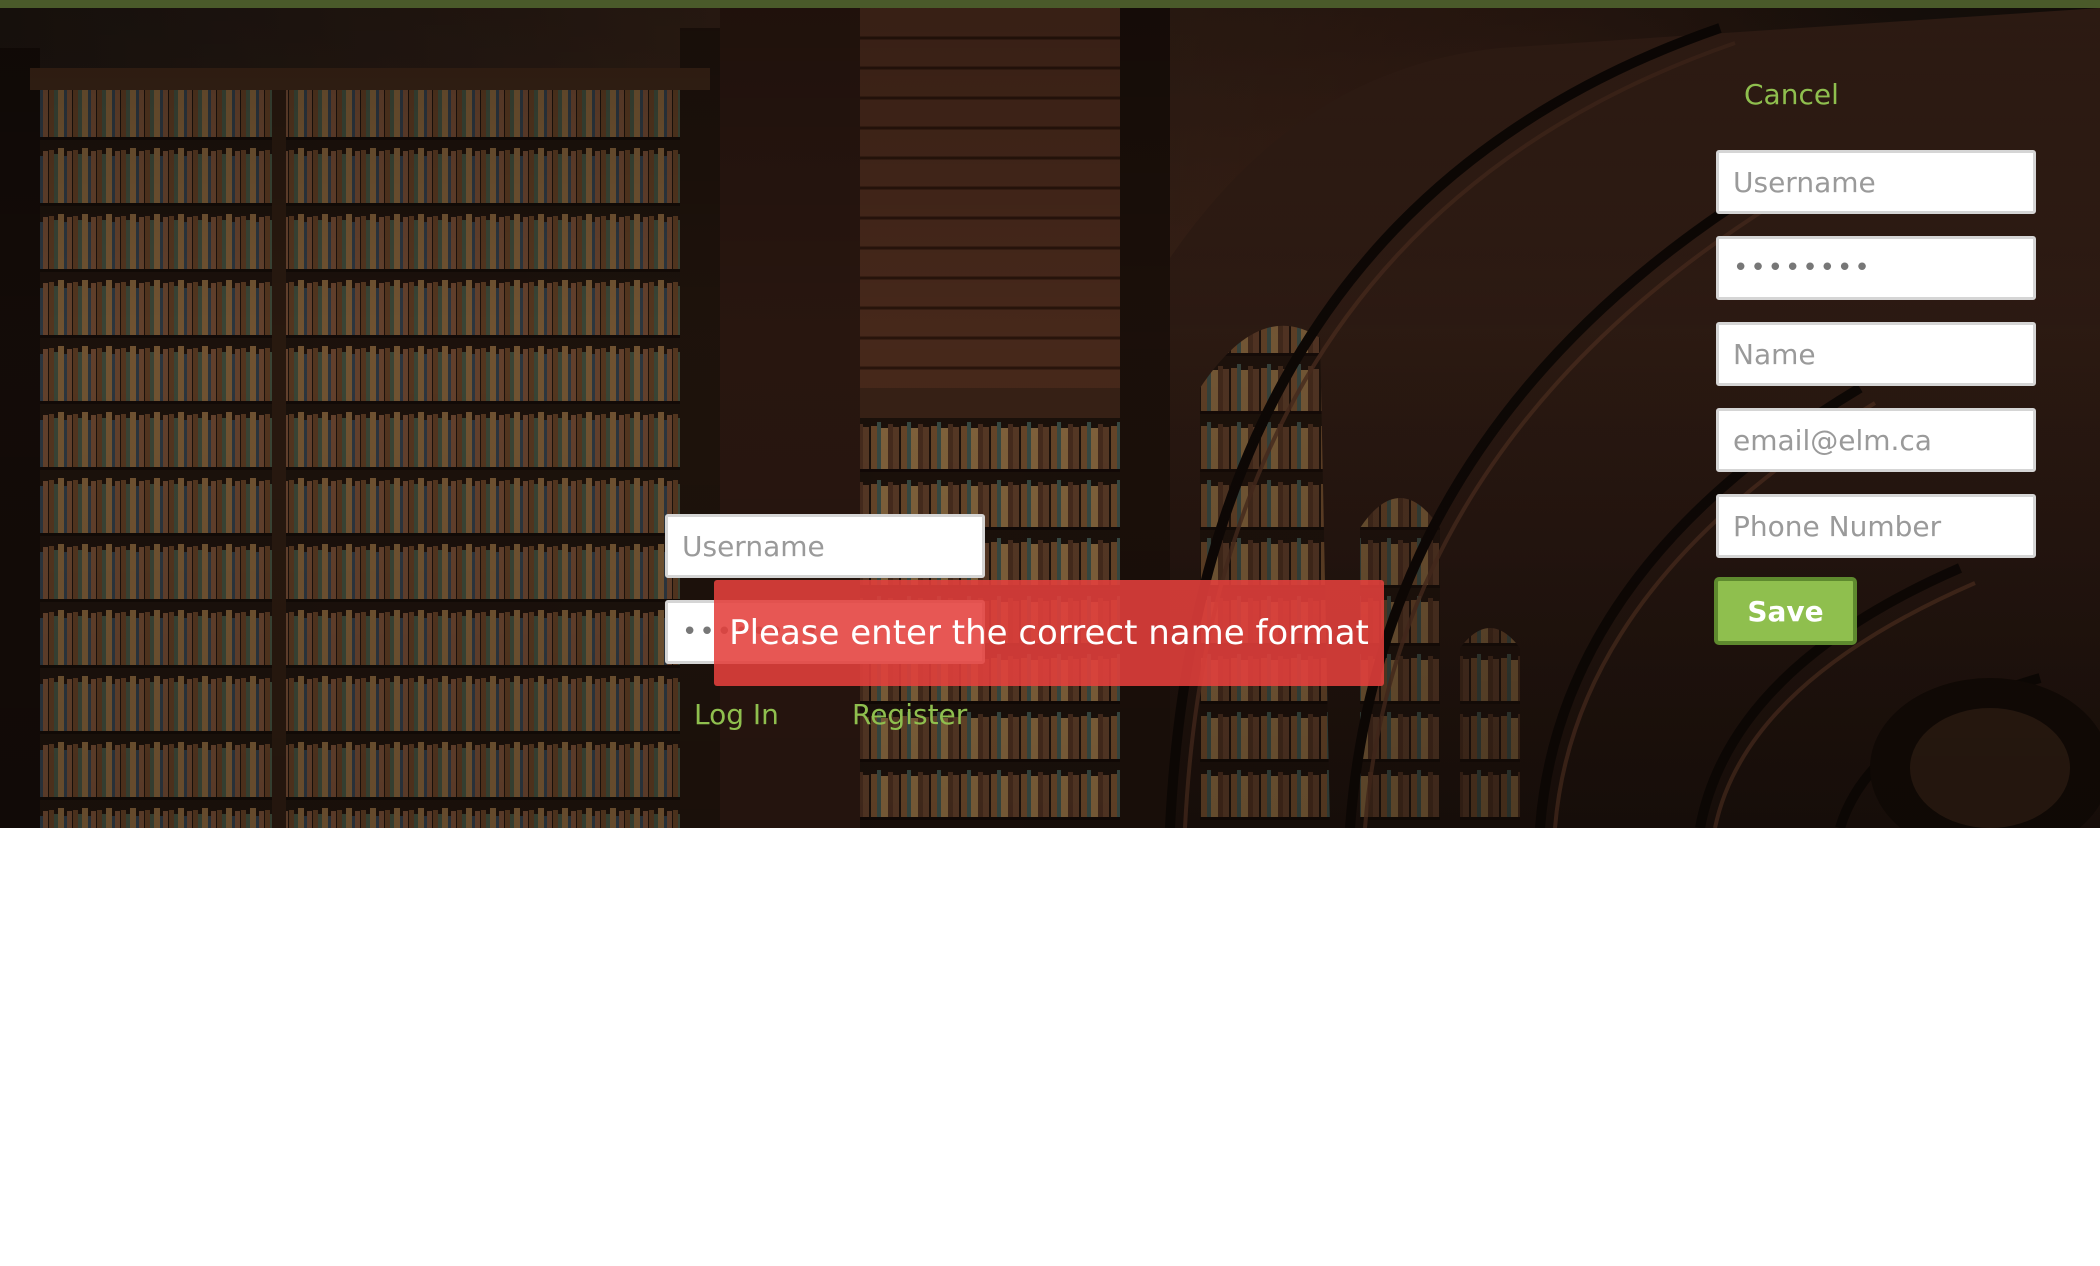 Image resolution: width=2100 pixels, height=1266 pixels. Describe the element at coordinates (1876, 440) in the screenshot. I see `register-email-field` at that location.